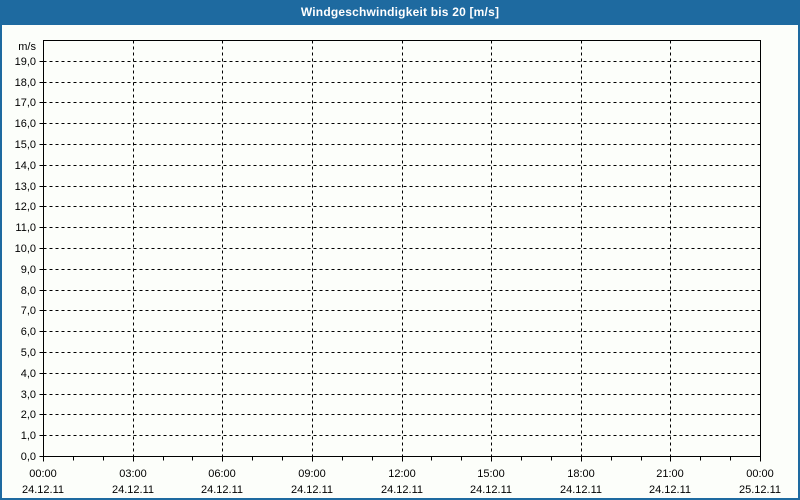  I want to click on y-tick-label: 4,0, so click(28, 374).